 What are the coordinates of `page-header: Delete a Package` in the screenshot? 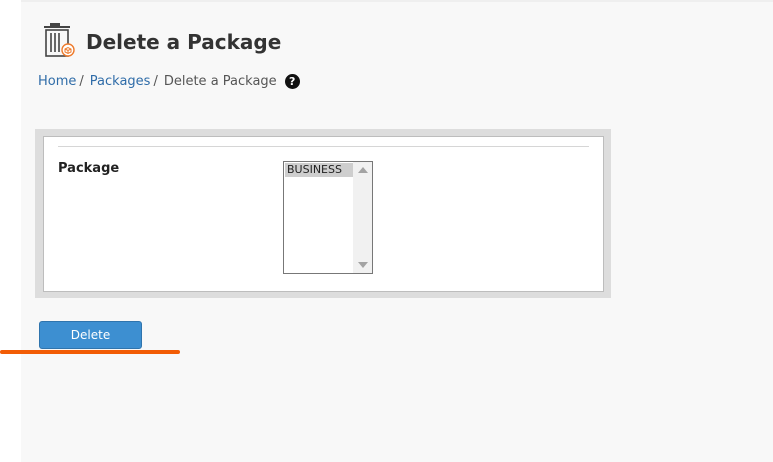 It's located at (161, 40).